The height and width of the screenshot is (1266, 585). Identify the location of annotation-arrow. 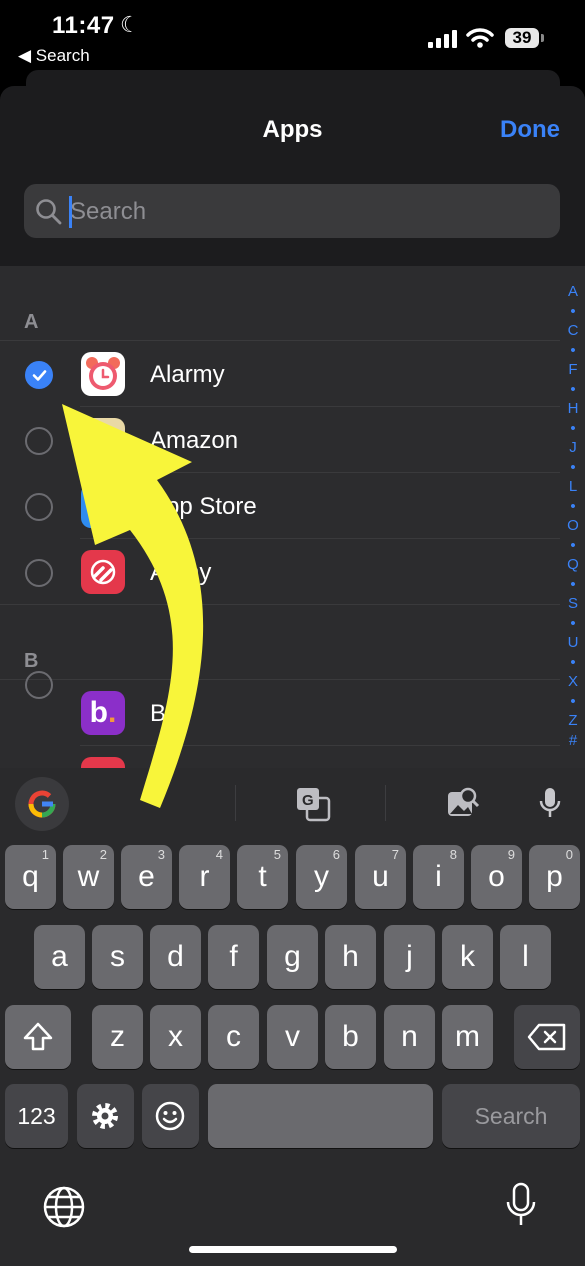
(133, 606).